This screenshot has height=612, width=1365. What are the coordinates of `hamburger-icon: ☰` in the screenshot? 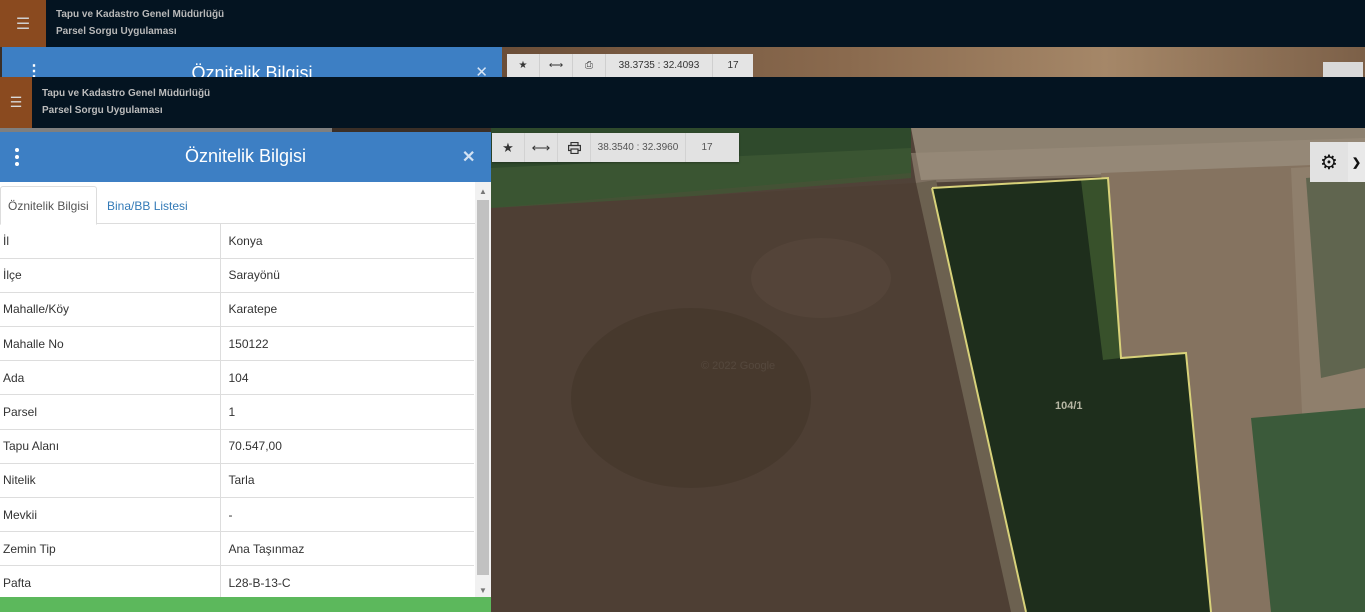 It's located at (16, 102).